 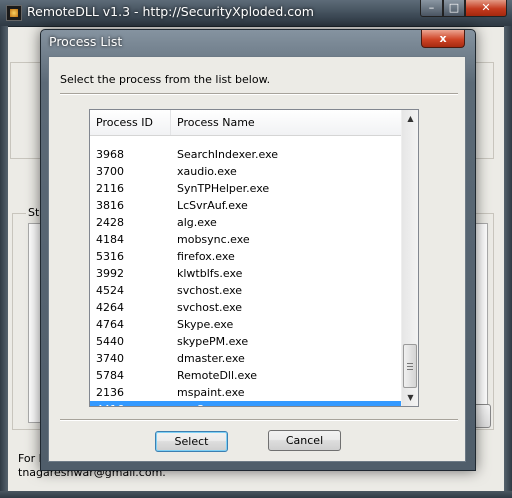 What do you see at coordinates (4, 259) in the screenshot?
I see `window-frame-left` at bounding box center [4, 259].